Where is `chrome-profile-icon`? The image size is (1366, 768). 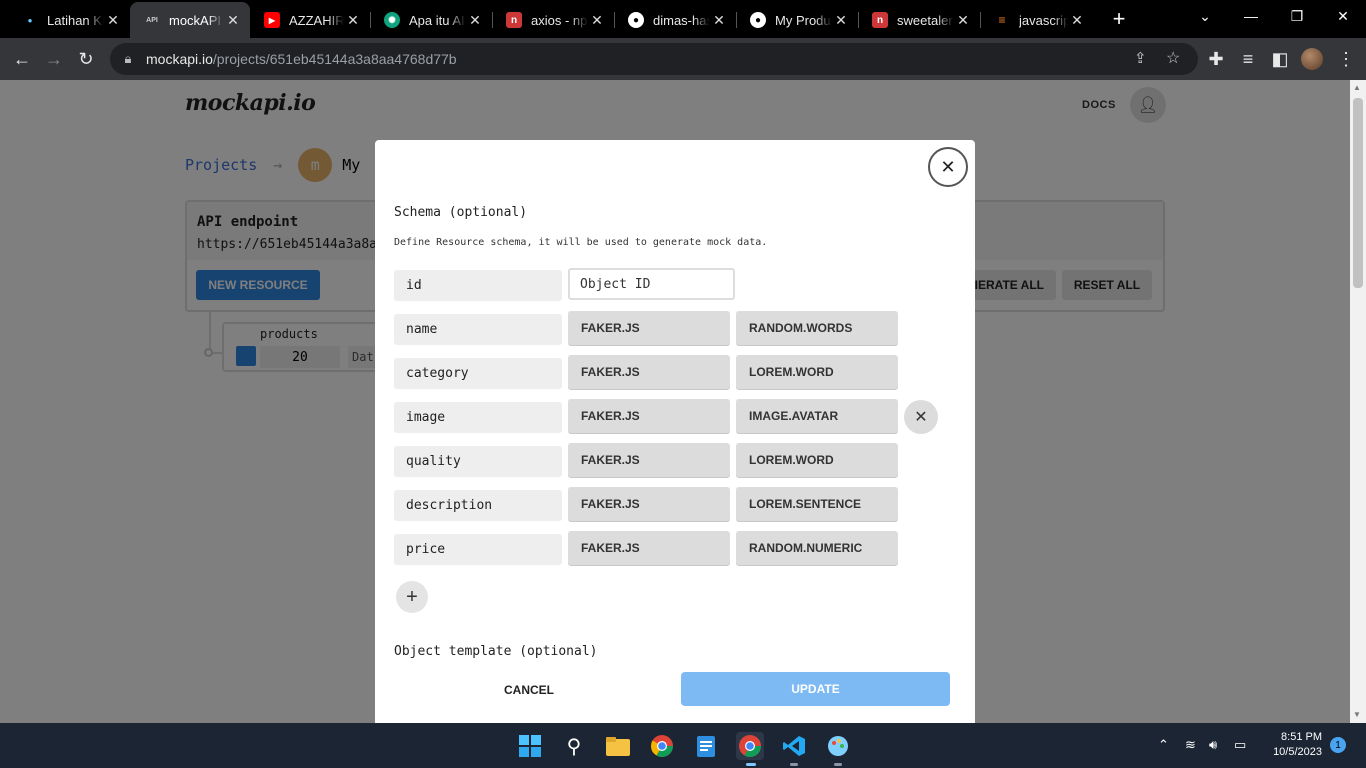
chrome-profile-icon is located at coordinates (750, 746).